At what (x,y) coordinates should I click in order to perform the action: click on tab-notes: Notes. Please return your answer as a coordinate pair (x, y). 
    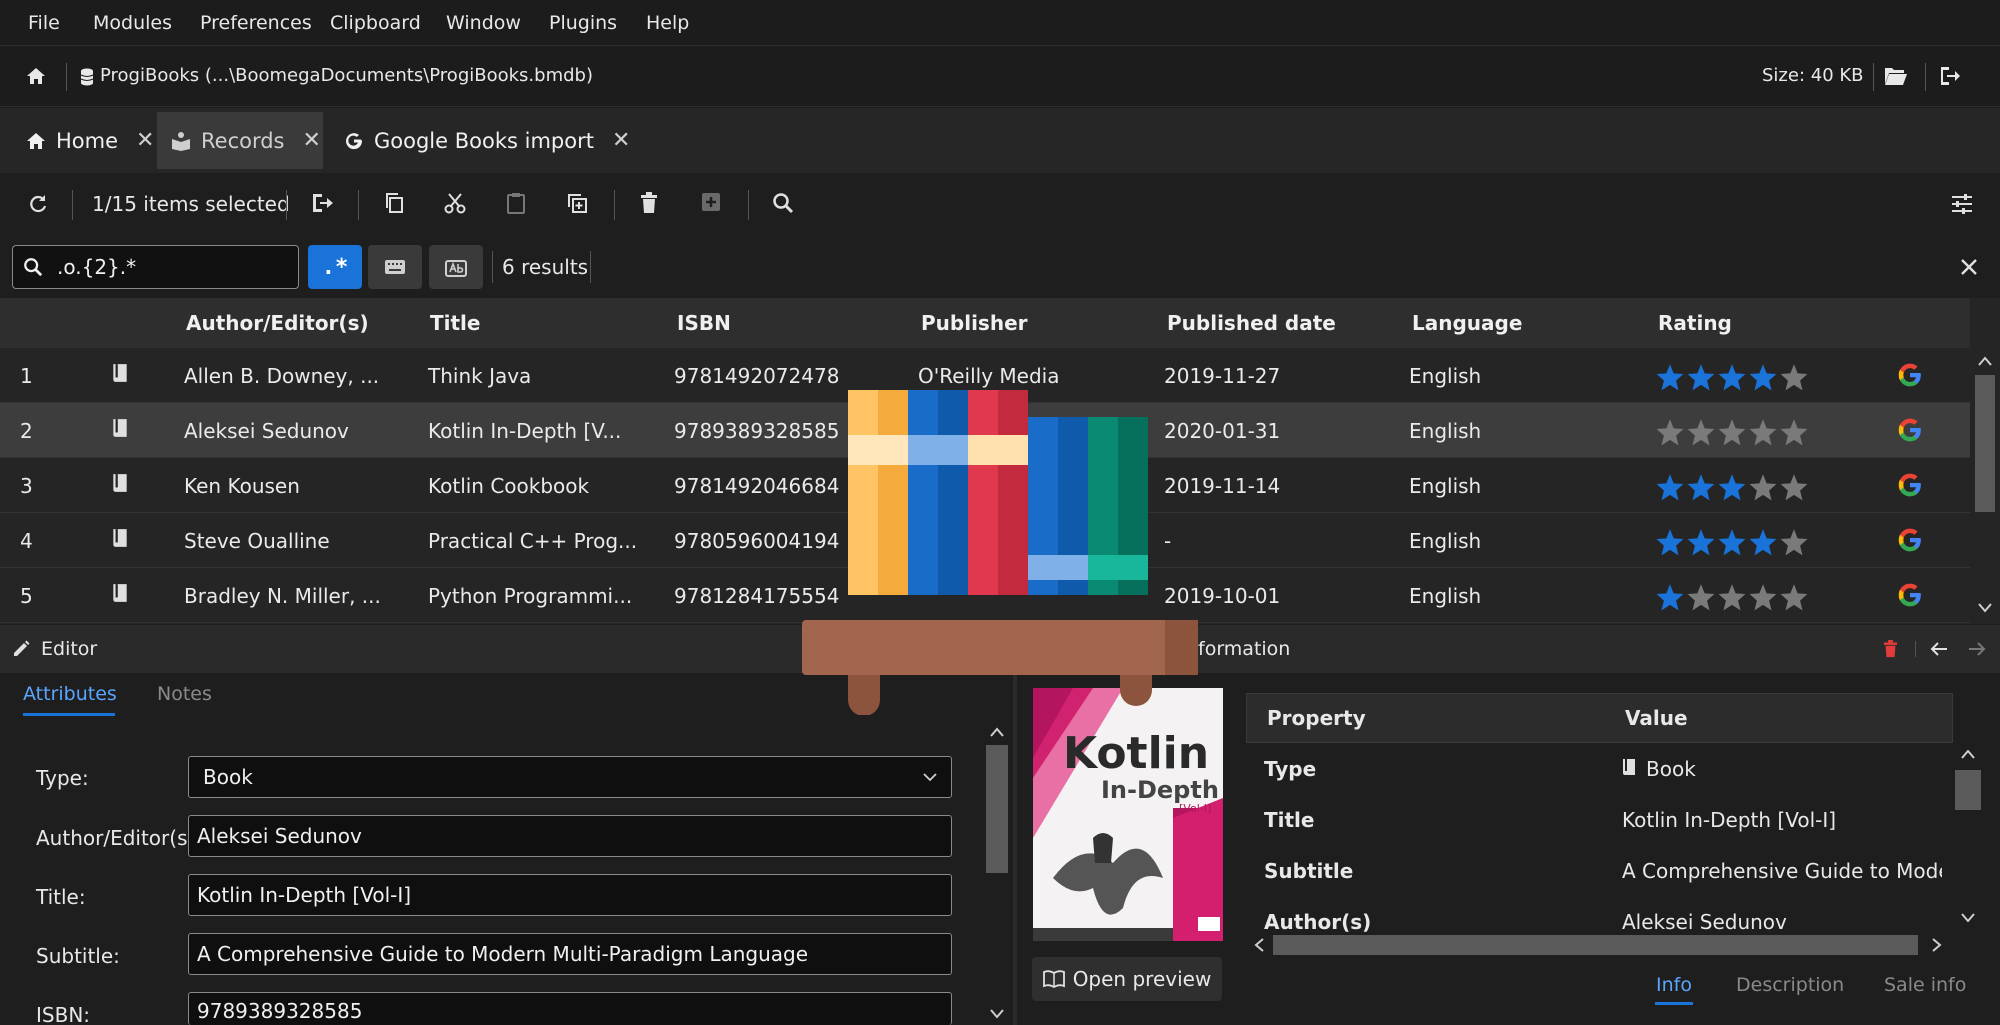
    Looking at the image, I should click on (184, 694).